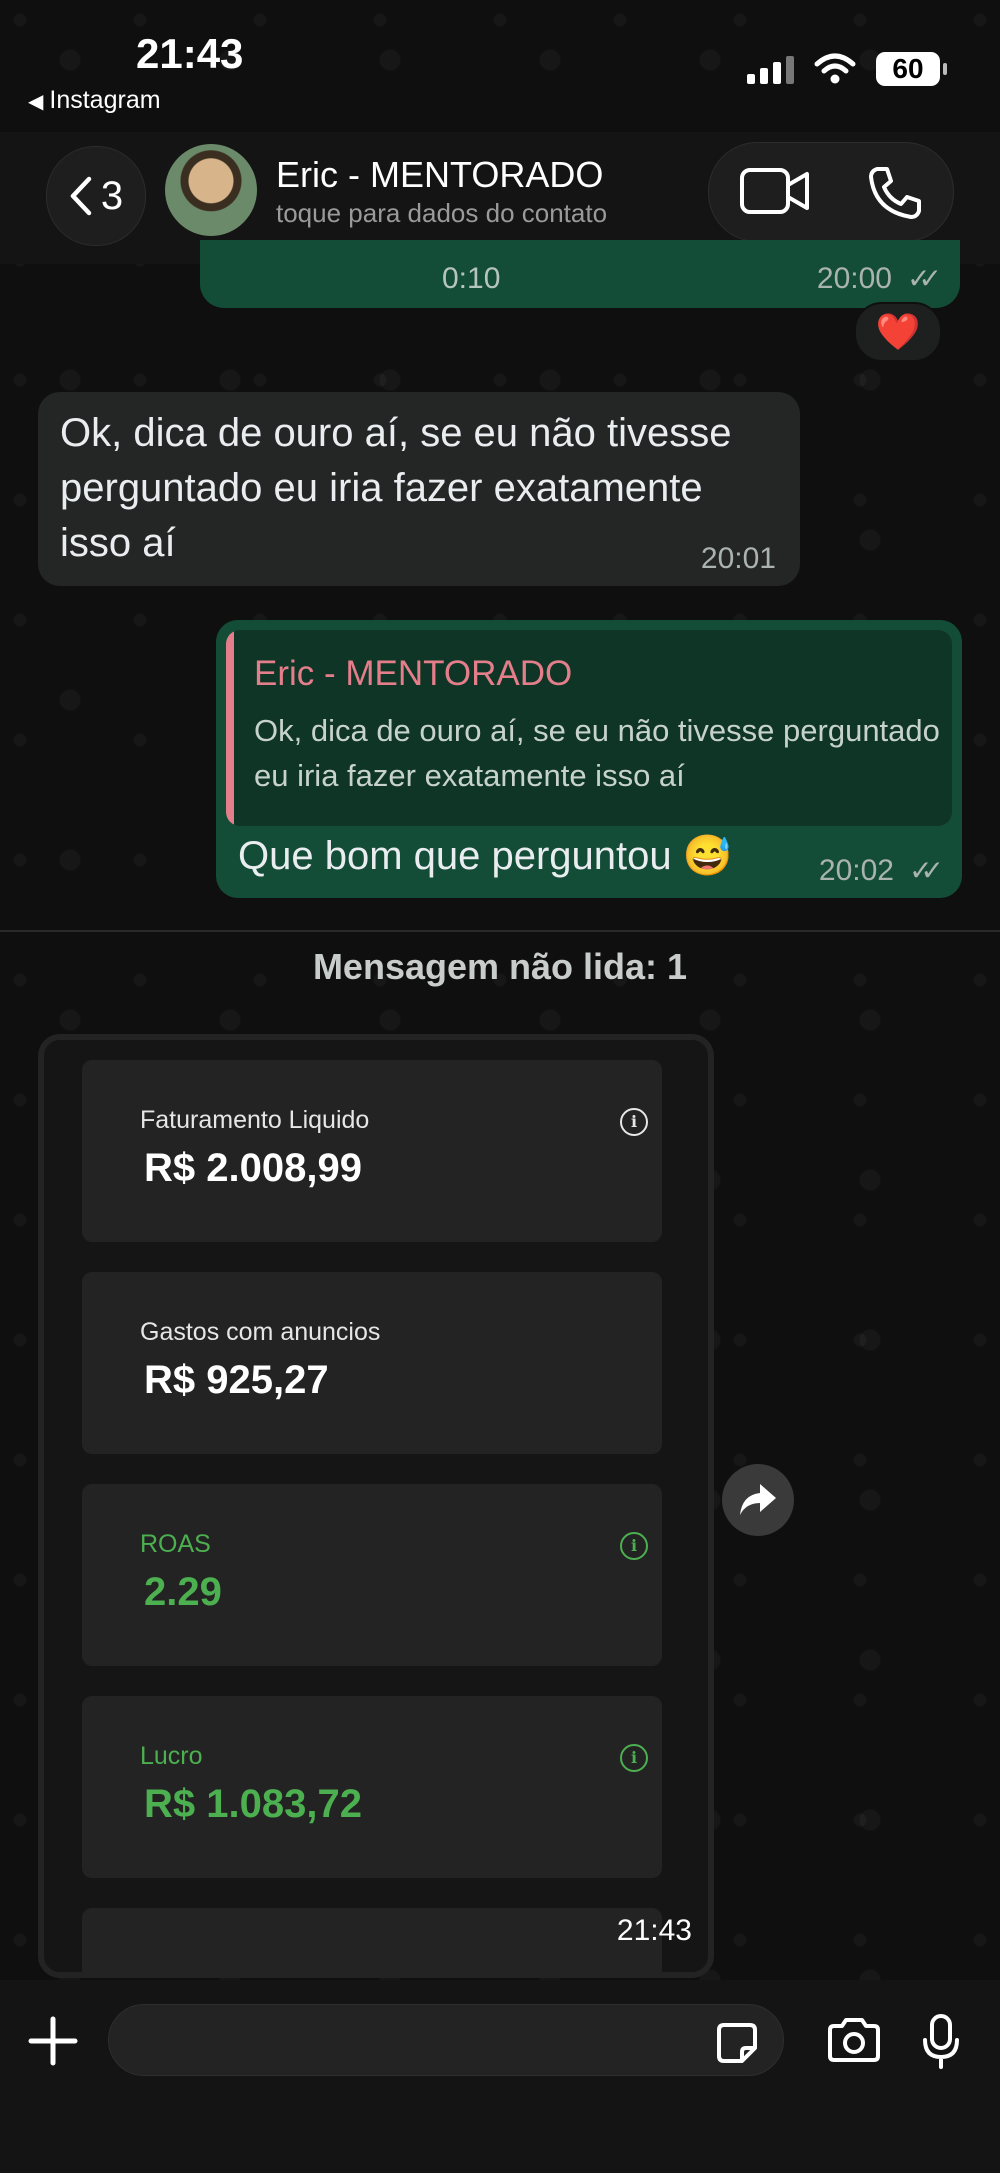 Image resolution: width=1000 pixels, height=2173 pixels. I want to click on metric-value: R$ 1.083,72, so click(253, 1804).